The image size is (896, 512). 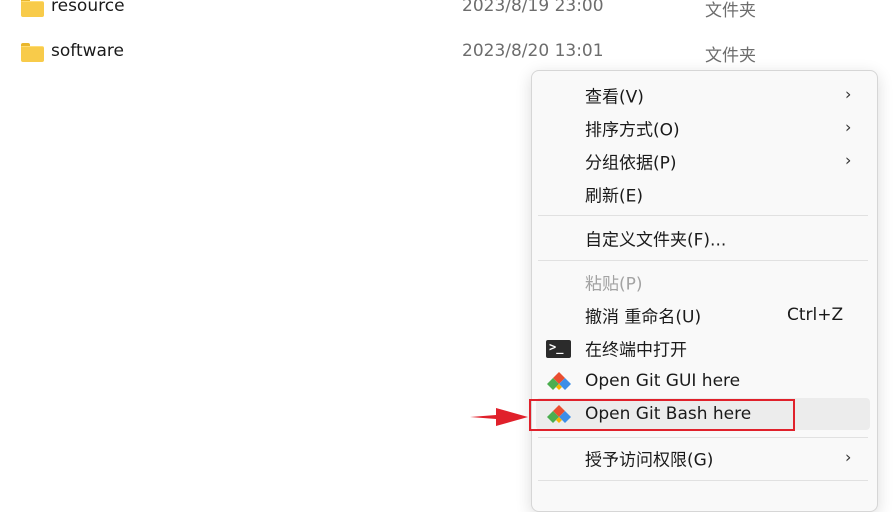 I want to click on menu-item-label: 撤消 重命名(U), so click(x=643, y=317).